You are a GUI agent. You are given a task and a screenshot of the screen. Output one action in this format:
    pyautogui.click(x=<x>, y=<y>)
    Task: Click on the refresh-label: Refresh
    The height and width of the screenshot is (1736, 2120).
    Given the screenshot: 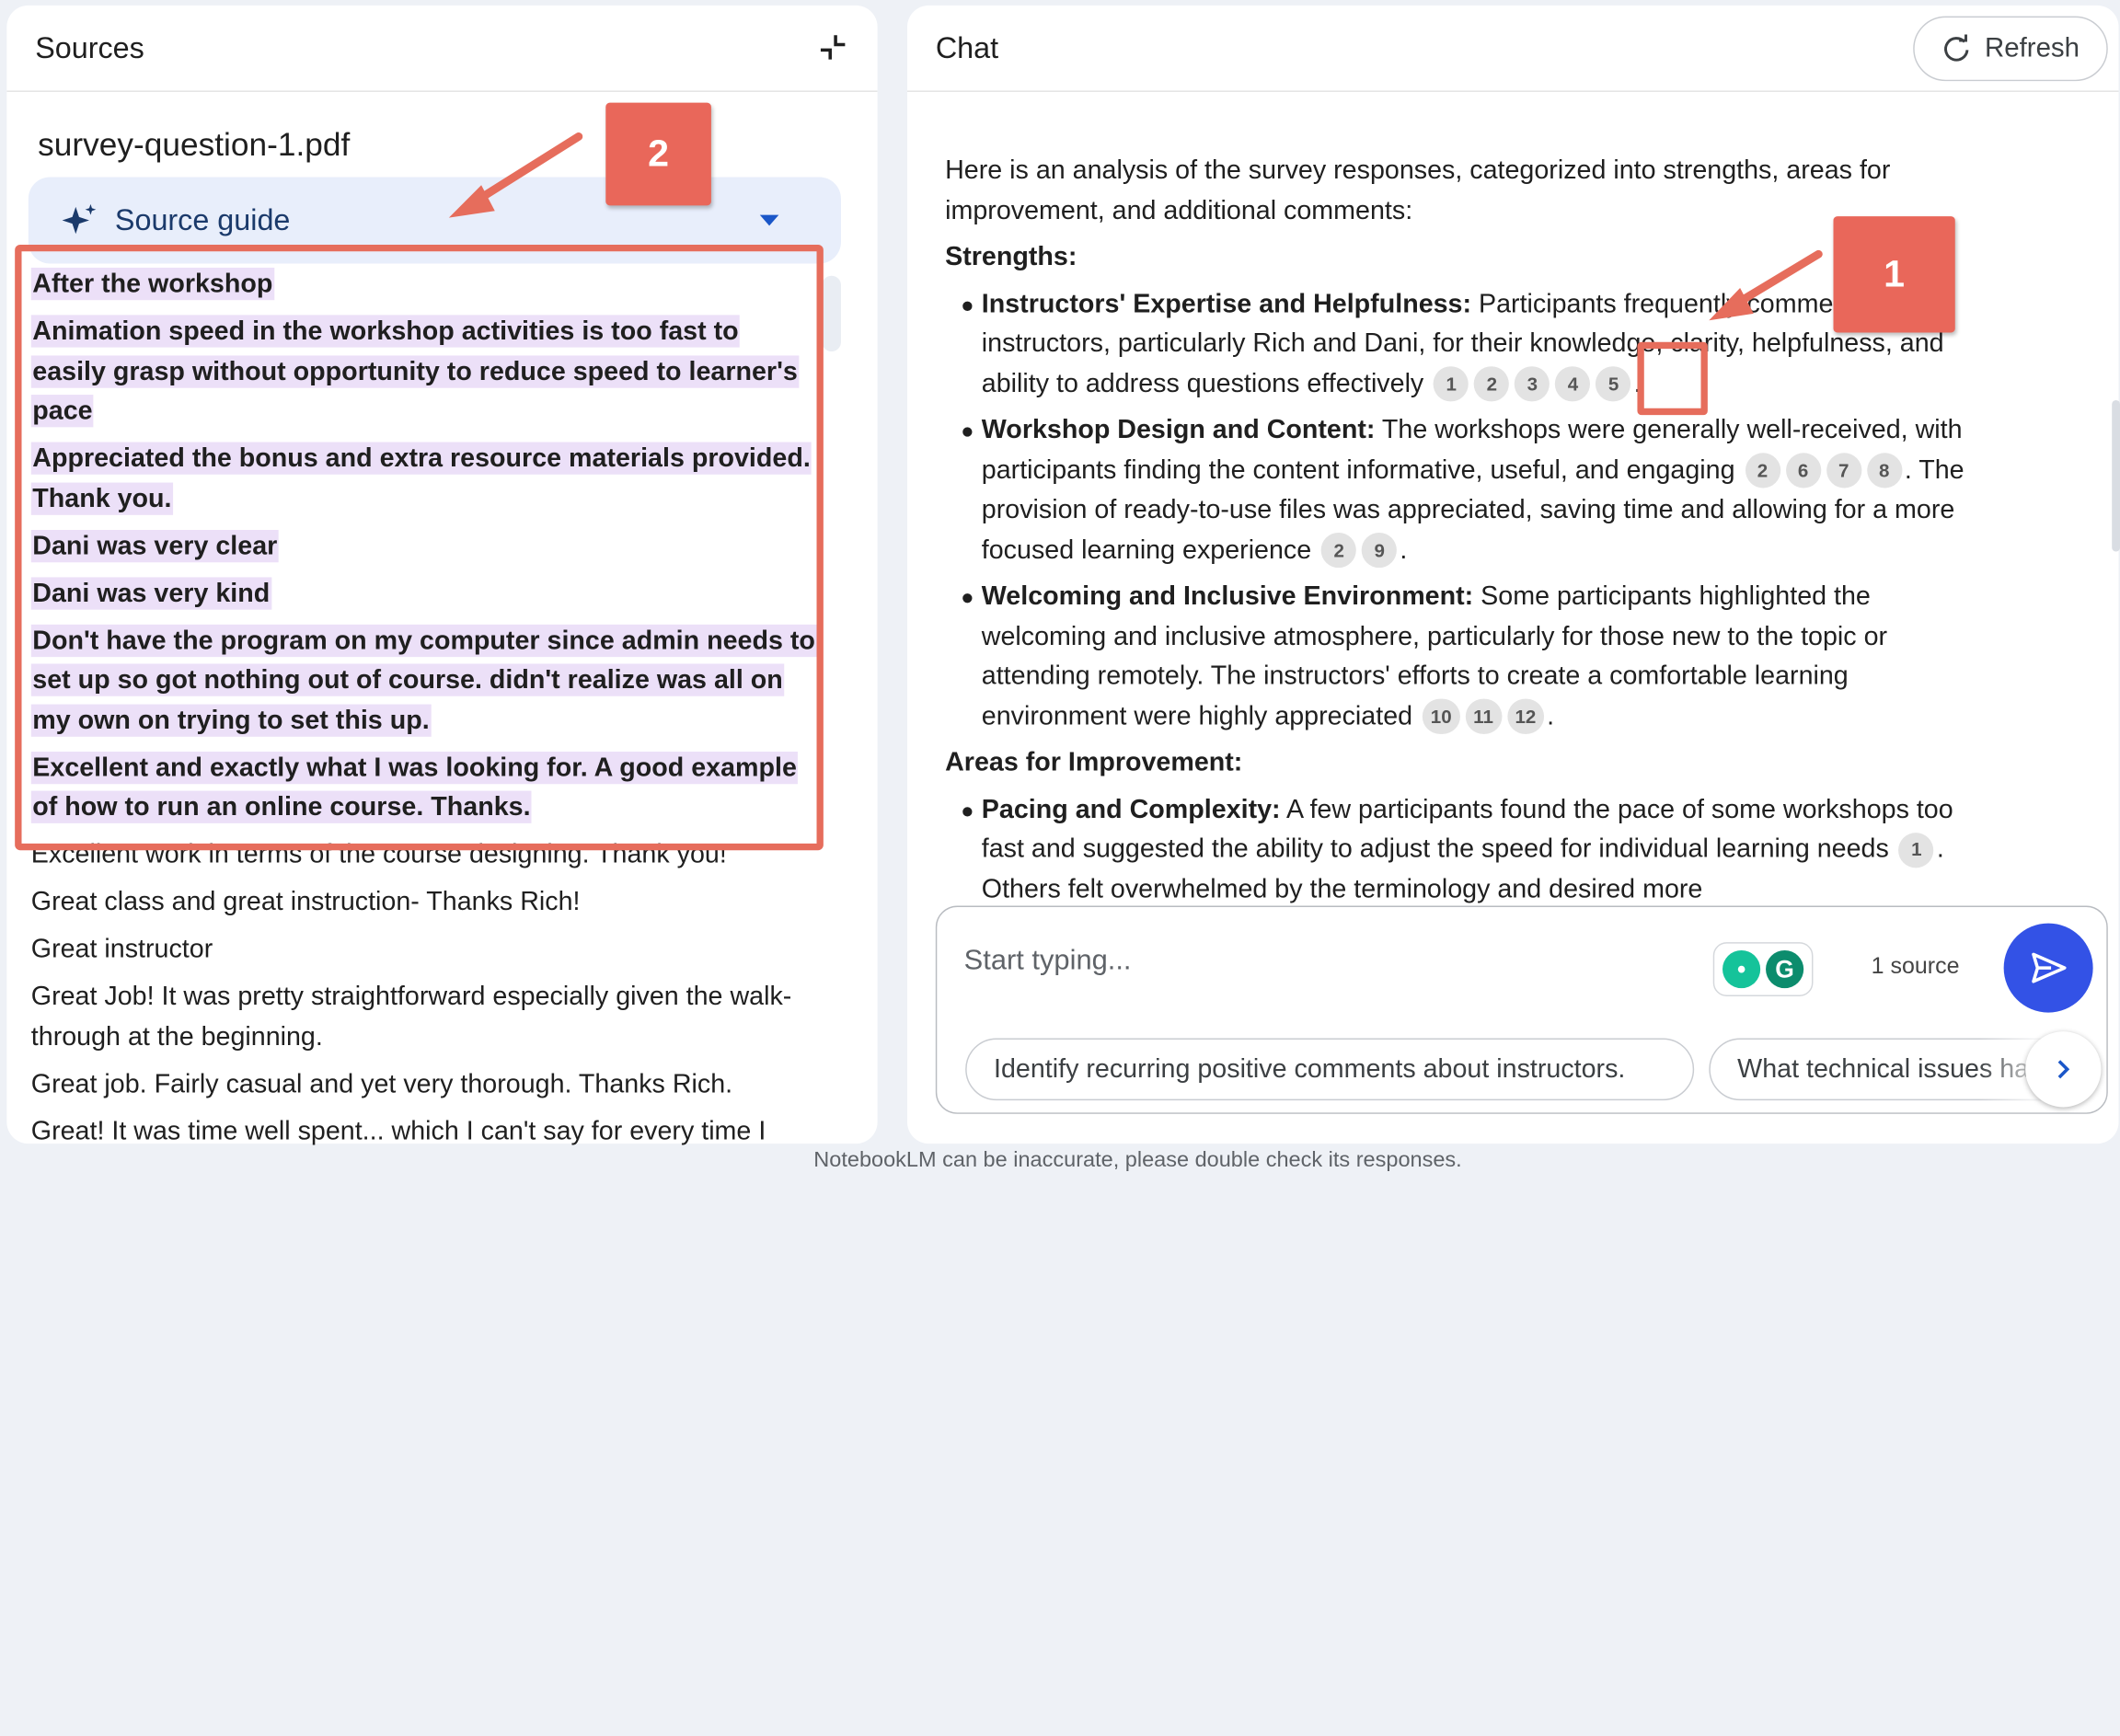 What is the action you would take?
    pyautogui.click(x=2032, y=48)
    